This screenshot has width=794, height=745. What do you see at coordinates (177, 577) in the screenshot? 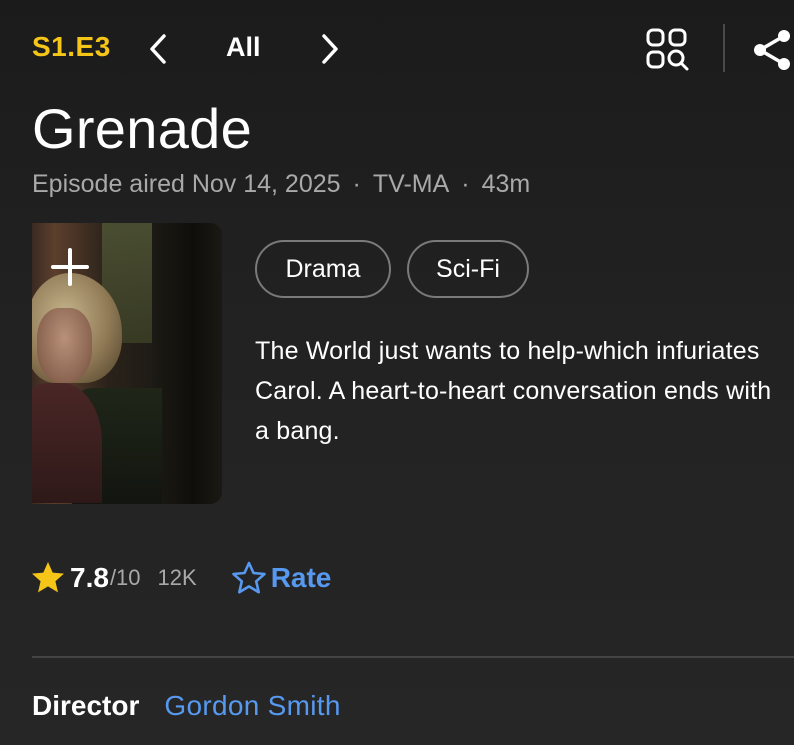
I see `vote-count: 12K` at bounding box center [177, 577].